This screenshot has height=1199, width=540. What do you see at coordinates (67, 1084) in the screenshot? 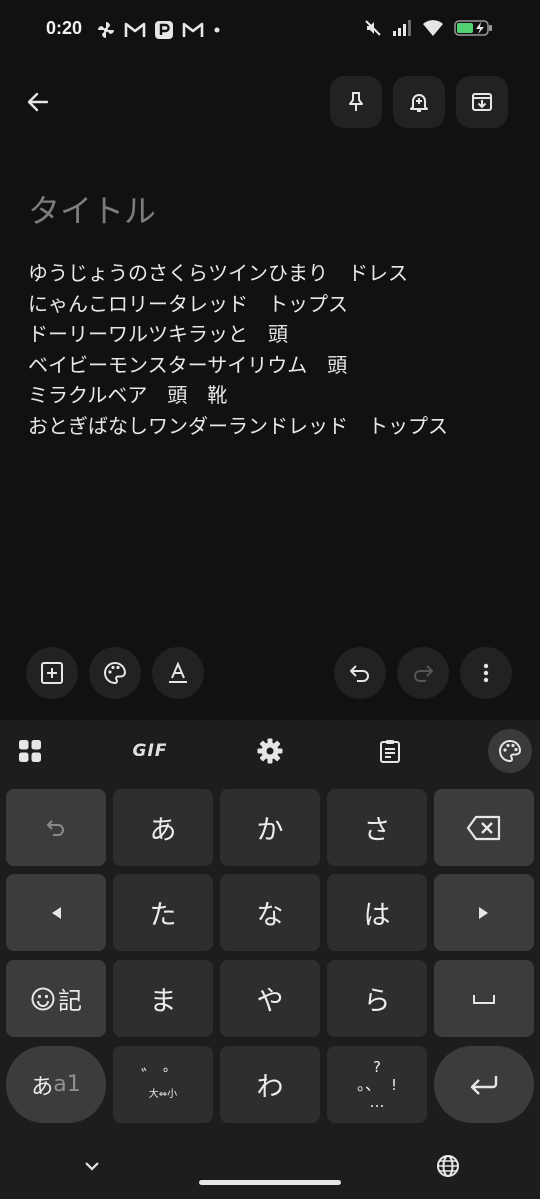
I see `mode-alnum-label: a1` at bounding box center [67, 1084].